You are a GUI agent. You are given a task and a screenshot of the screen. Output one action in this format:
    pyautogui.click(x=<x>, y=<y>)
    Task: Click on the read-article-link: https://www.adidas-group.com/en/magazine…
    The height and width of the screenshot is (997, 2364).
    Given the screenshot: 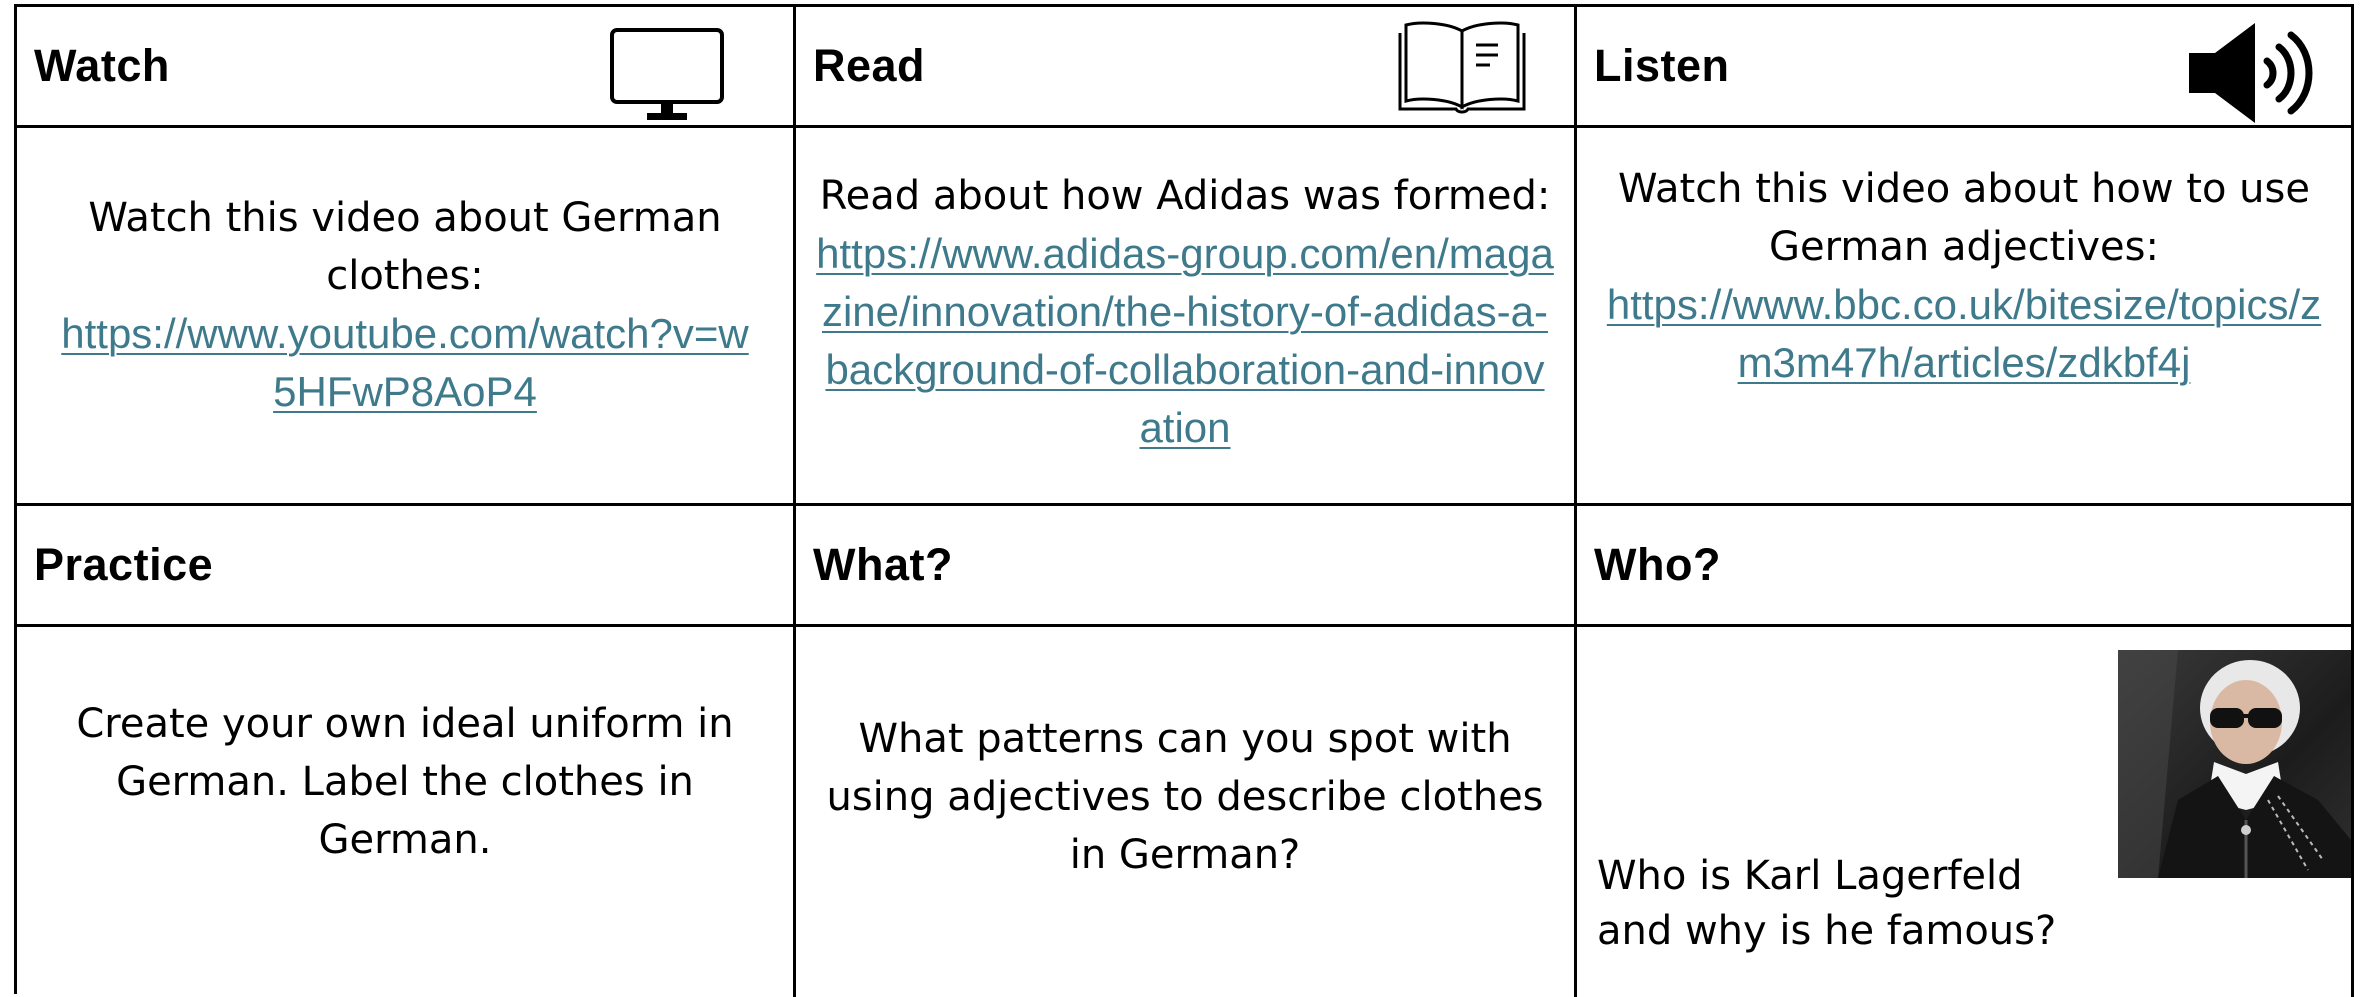 What is the action you would take?
    pyautogui.click(x=1185, y=341)
    